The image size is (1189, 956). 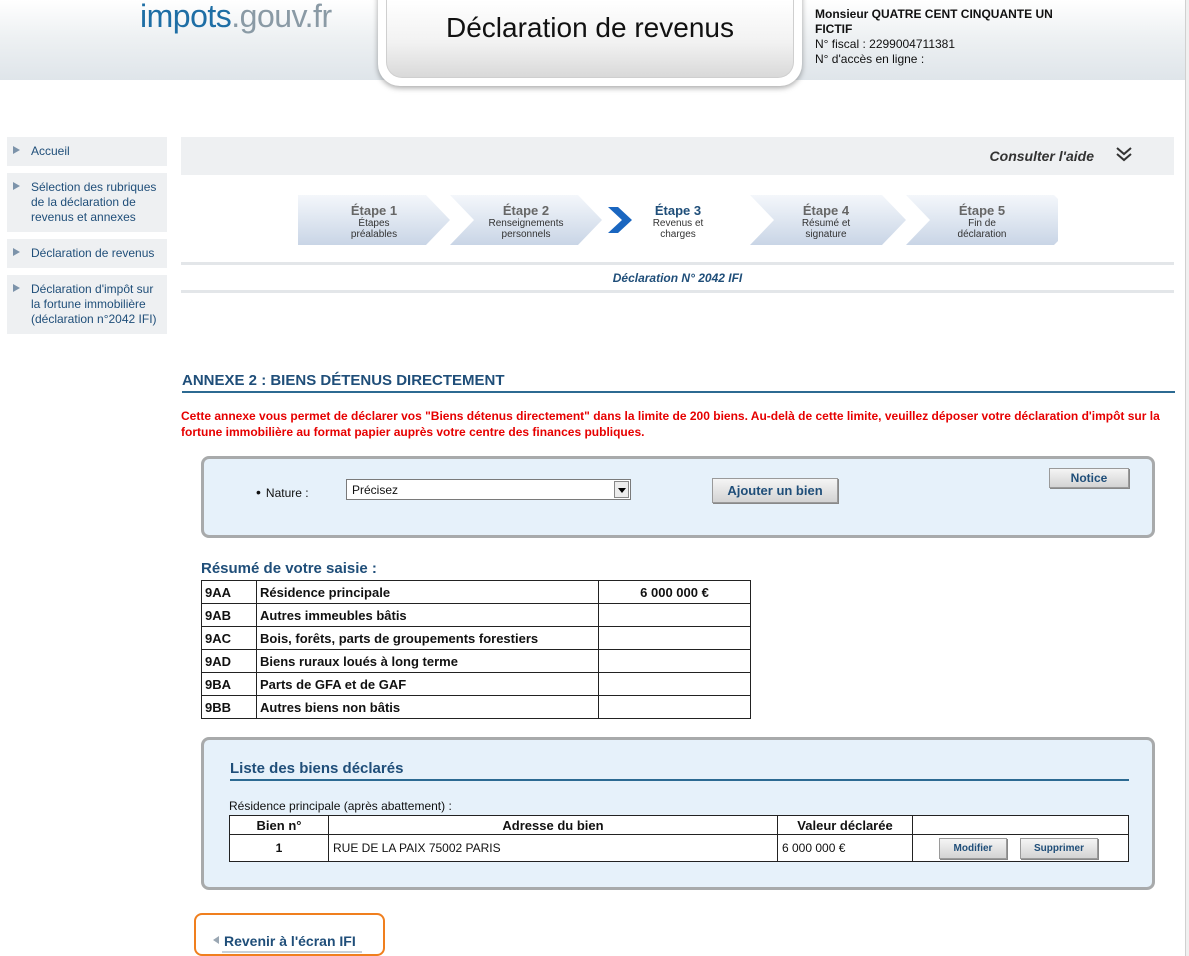 What do you see at coordinates (982, 229) in the screenshot?
I see `step-subtitle: Fin de déclaration` at bounding box center [982, 229].